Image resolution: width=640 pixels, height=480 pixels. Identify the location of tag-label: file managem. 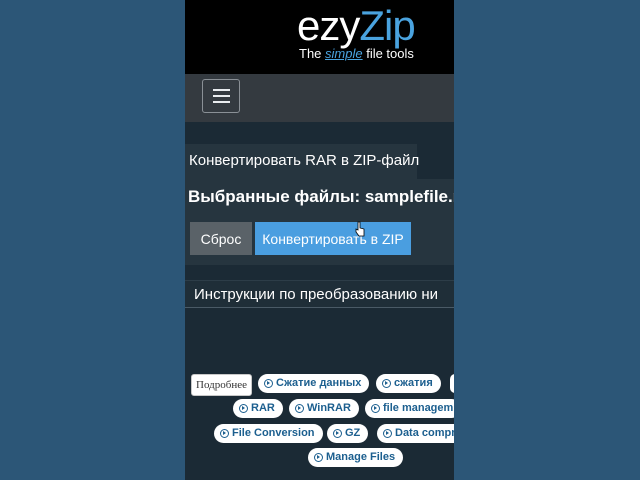
(418, 408).